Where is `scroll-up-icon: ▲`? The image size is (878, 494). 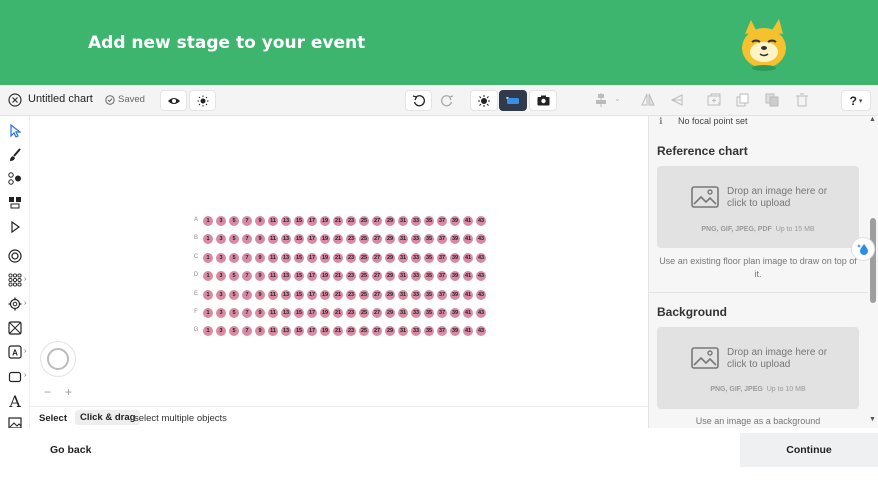 scroll-up-icon: ▲ is located at coordinates (872, 119).